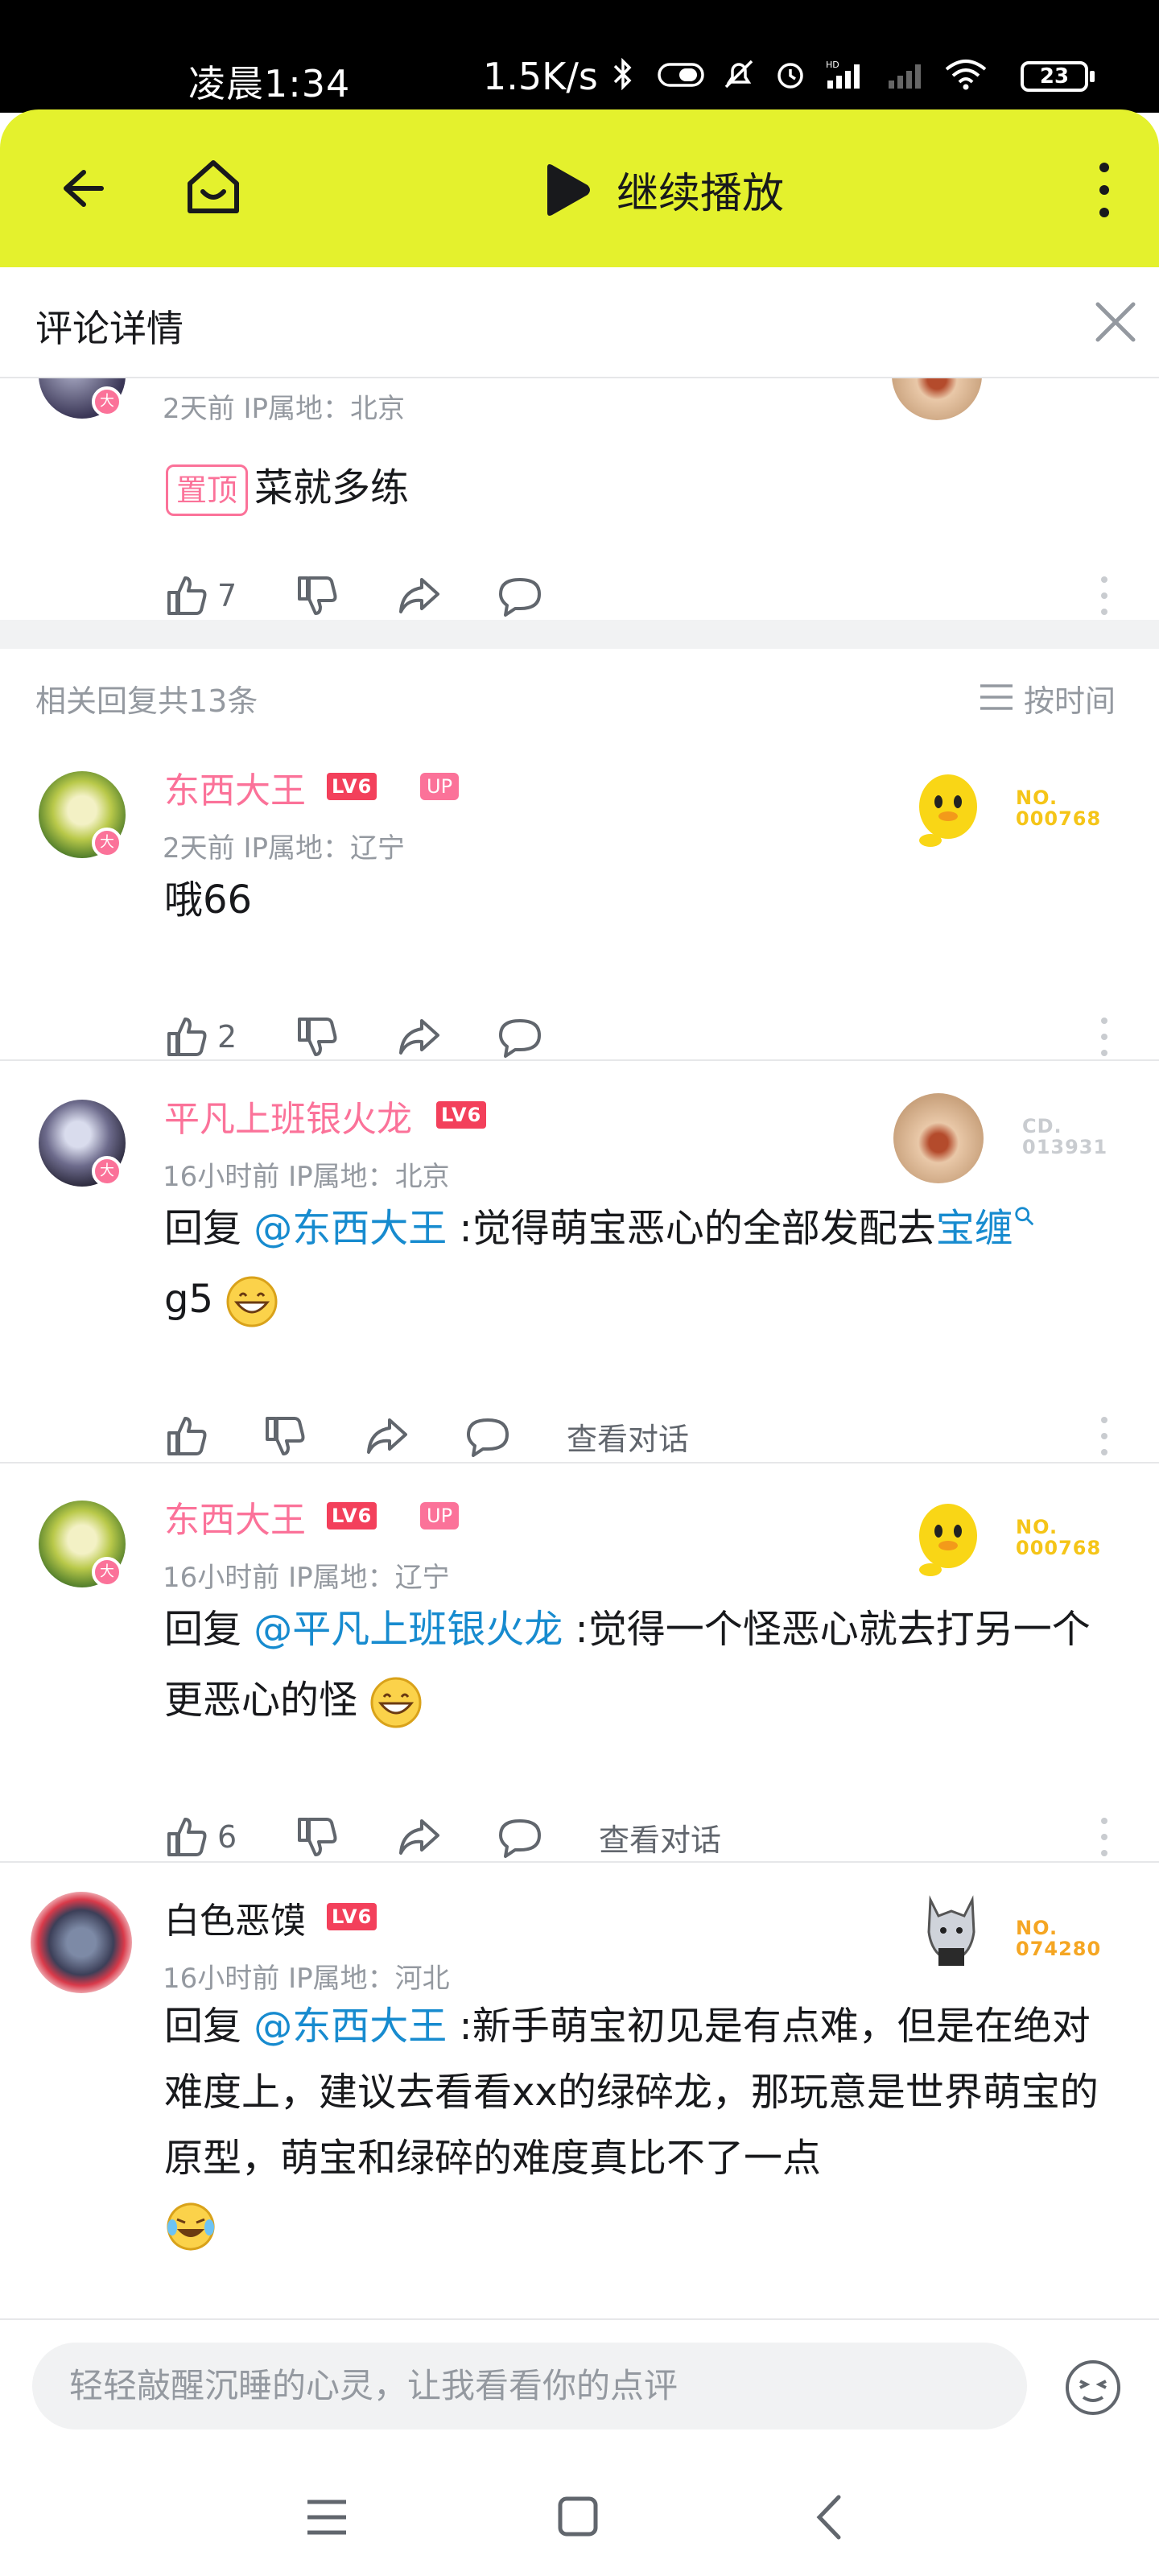  I want to click on reply-count-label: 相关回复共13条, so click(146, 701).